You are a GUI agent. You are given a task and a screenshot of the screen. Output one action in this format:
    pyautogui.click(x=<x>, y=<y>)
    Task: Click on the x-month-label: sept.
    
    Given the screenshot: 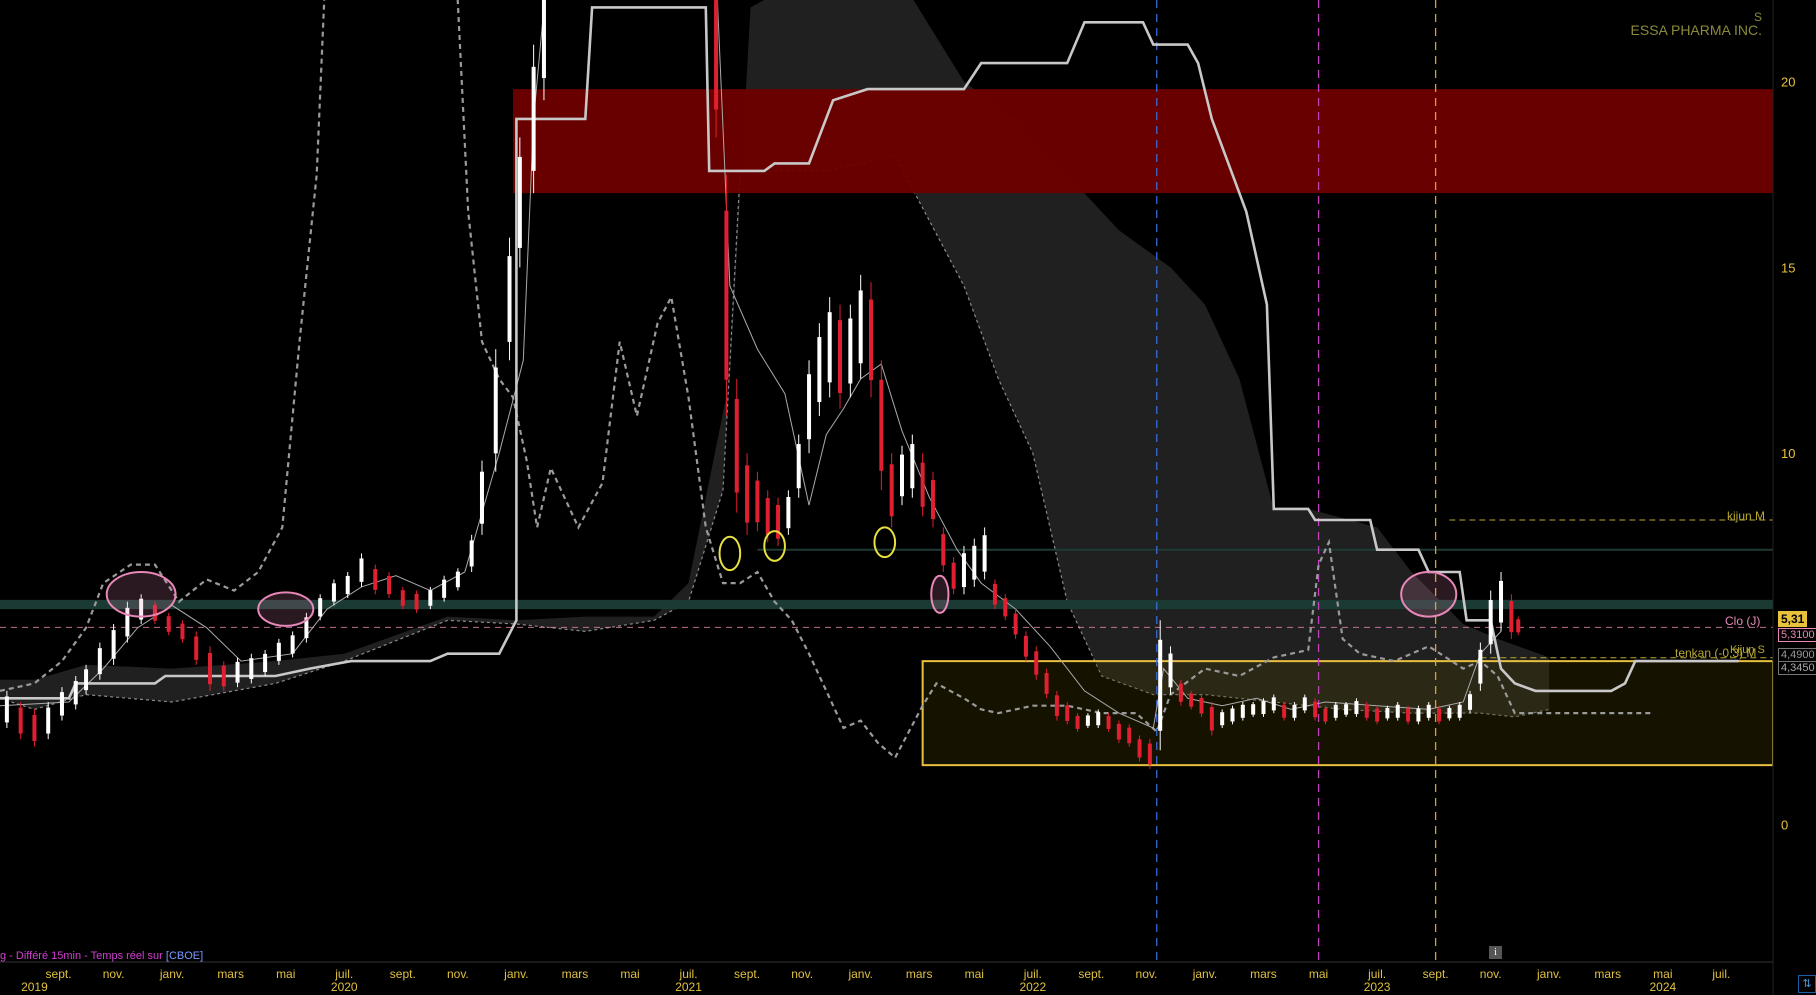 What is the action you would take?
    pyautogui.click(x=1091, y=974)
    